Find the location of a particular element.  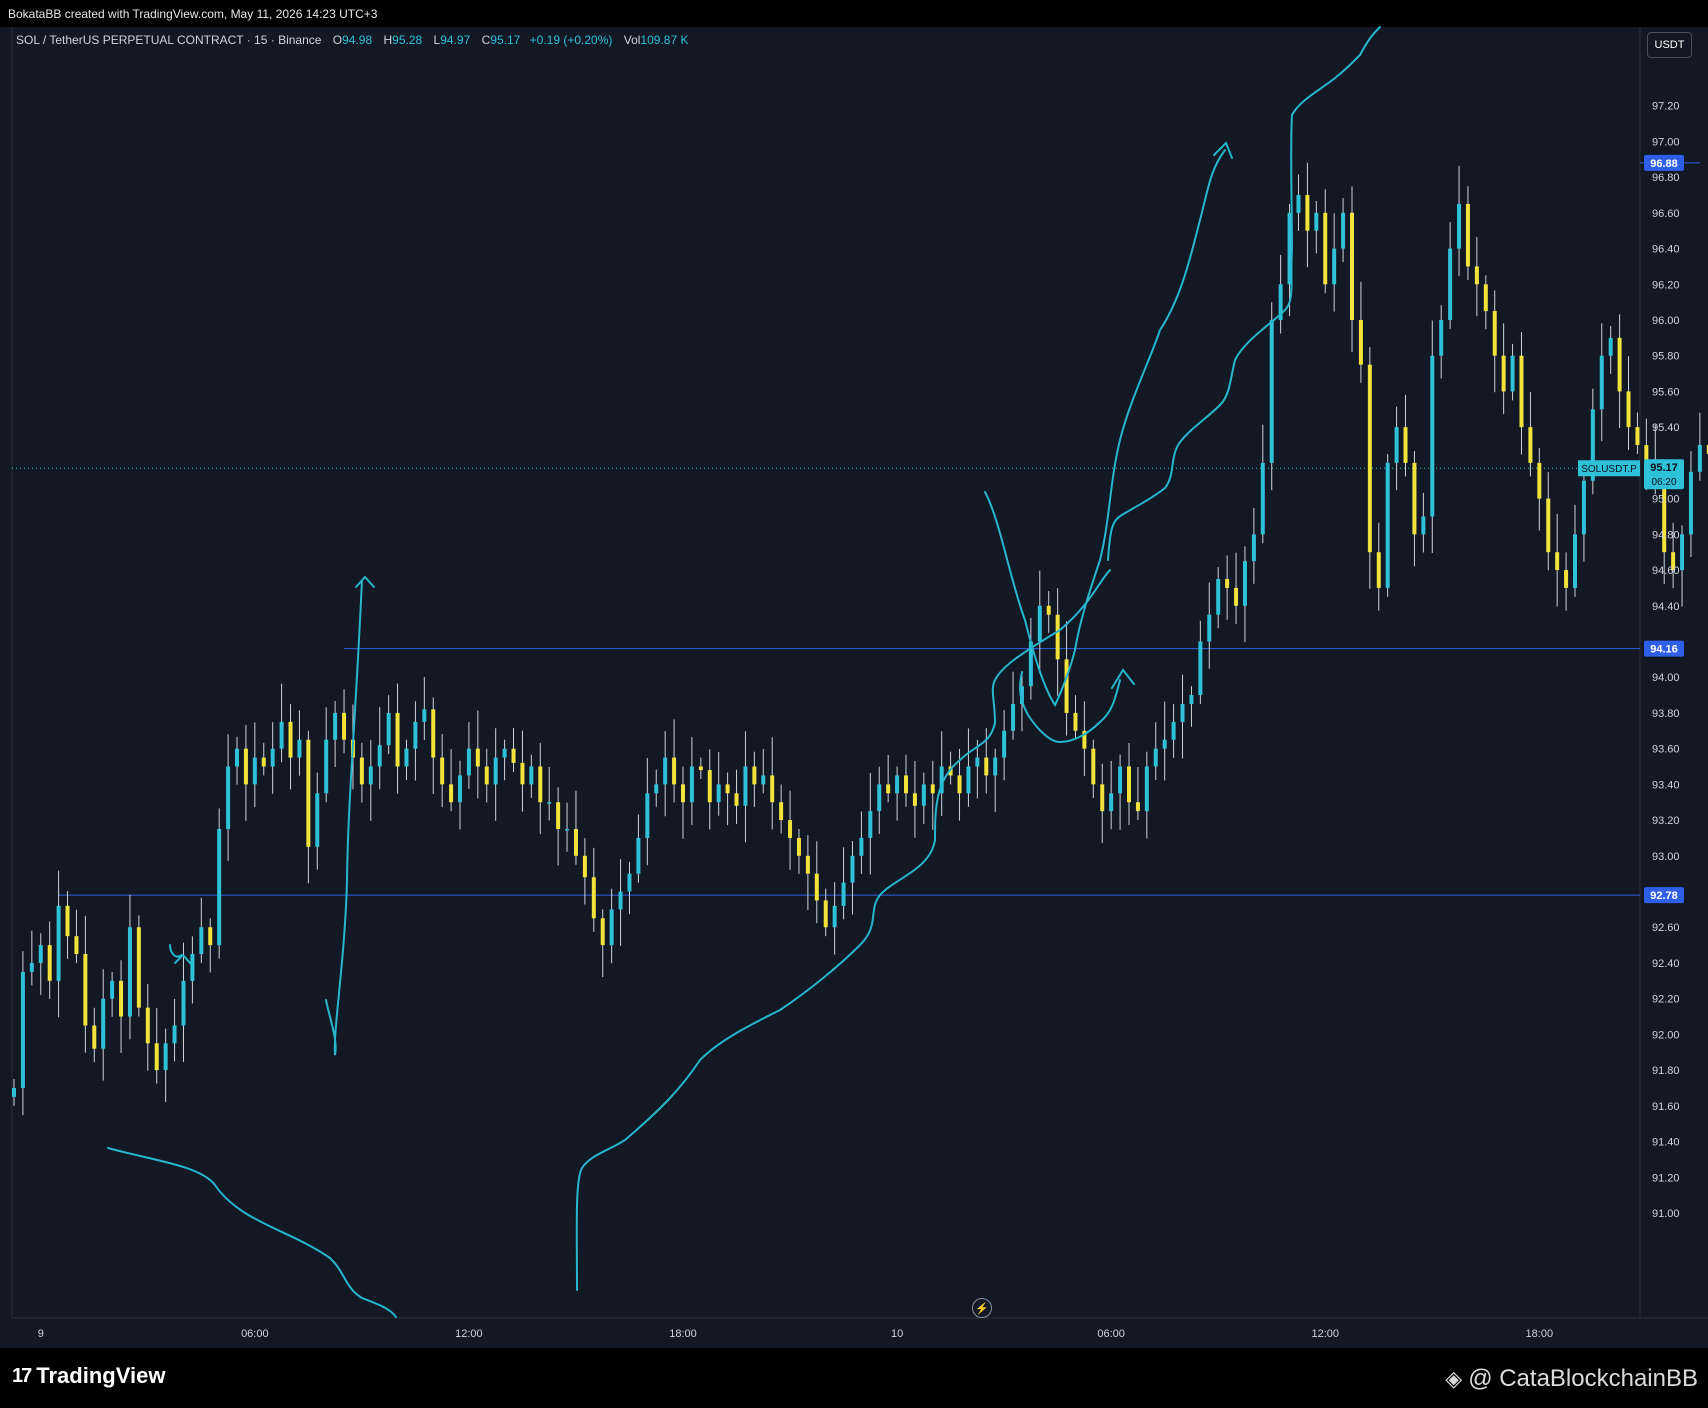

lightning-icon: ⚡ is located at coordinates (982, 1308).